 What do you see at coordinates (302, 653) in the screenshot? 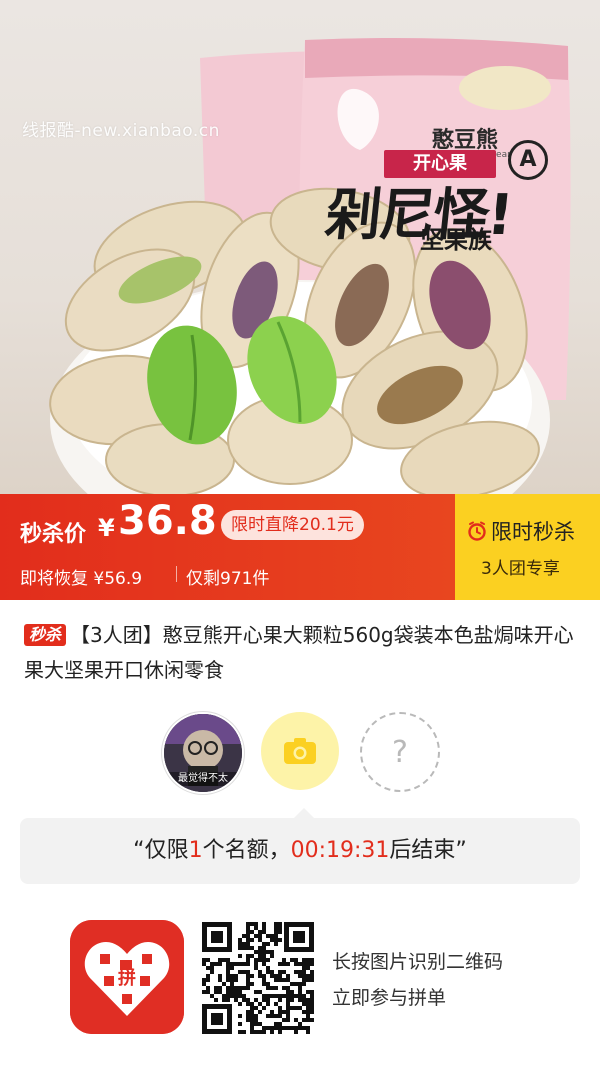
I see `product-title: 秒杀 【3人团】憨豆熊开心果大颗粒560g袋装本色盐焗味开心果大坚果开口休闲零食` at bounding box center [302, 653].